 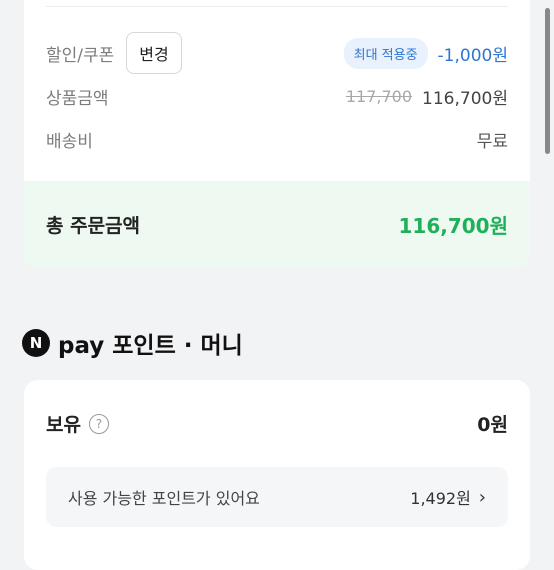 I want to click on npay-title: pay 포인트 · 머니, so click(x=150, y=346).